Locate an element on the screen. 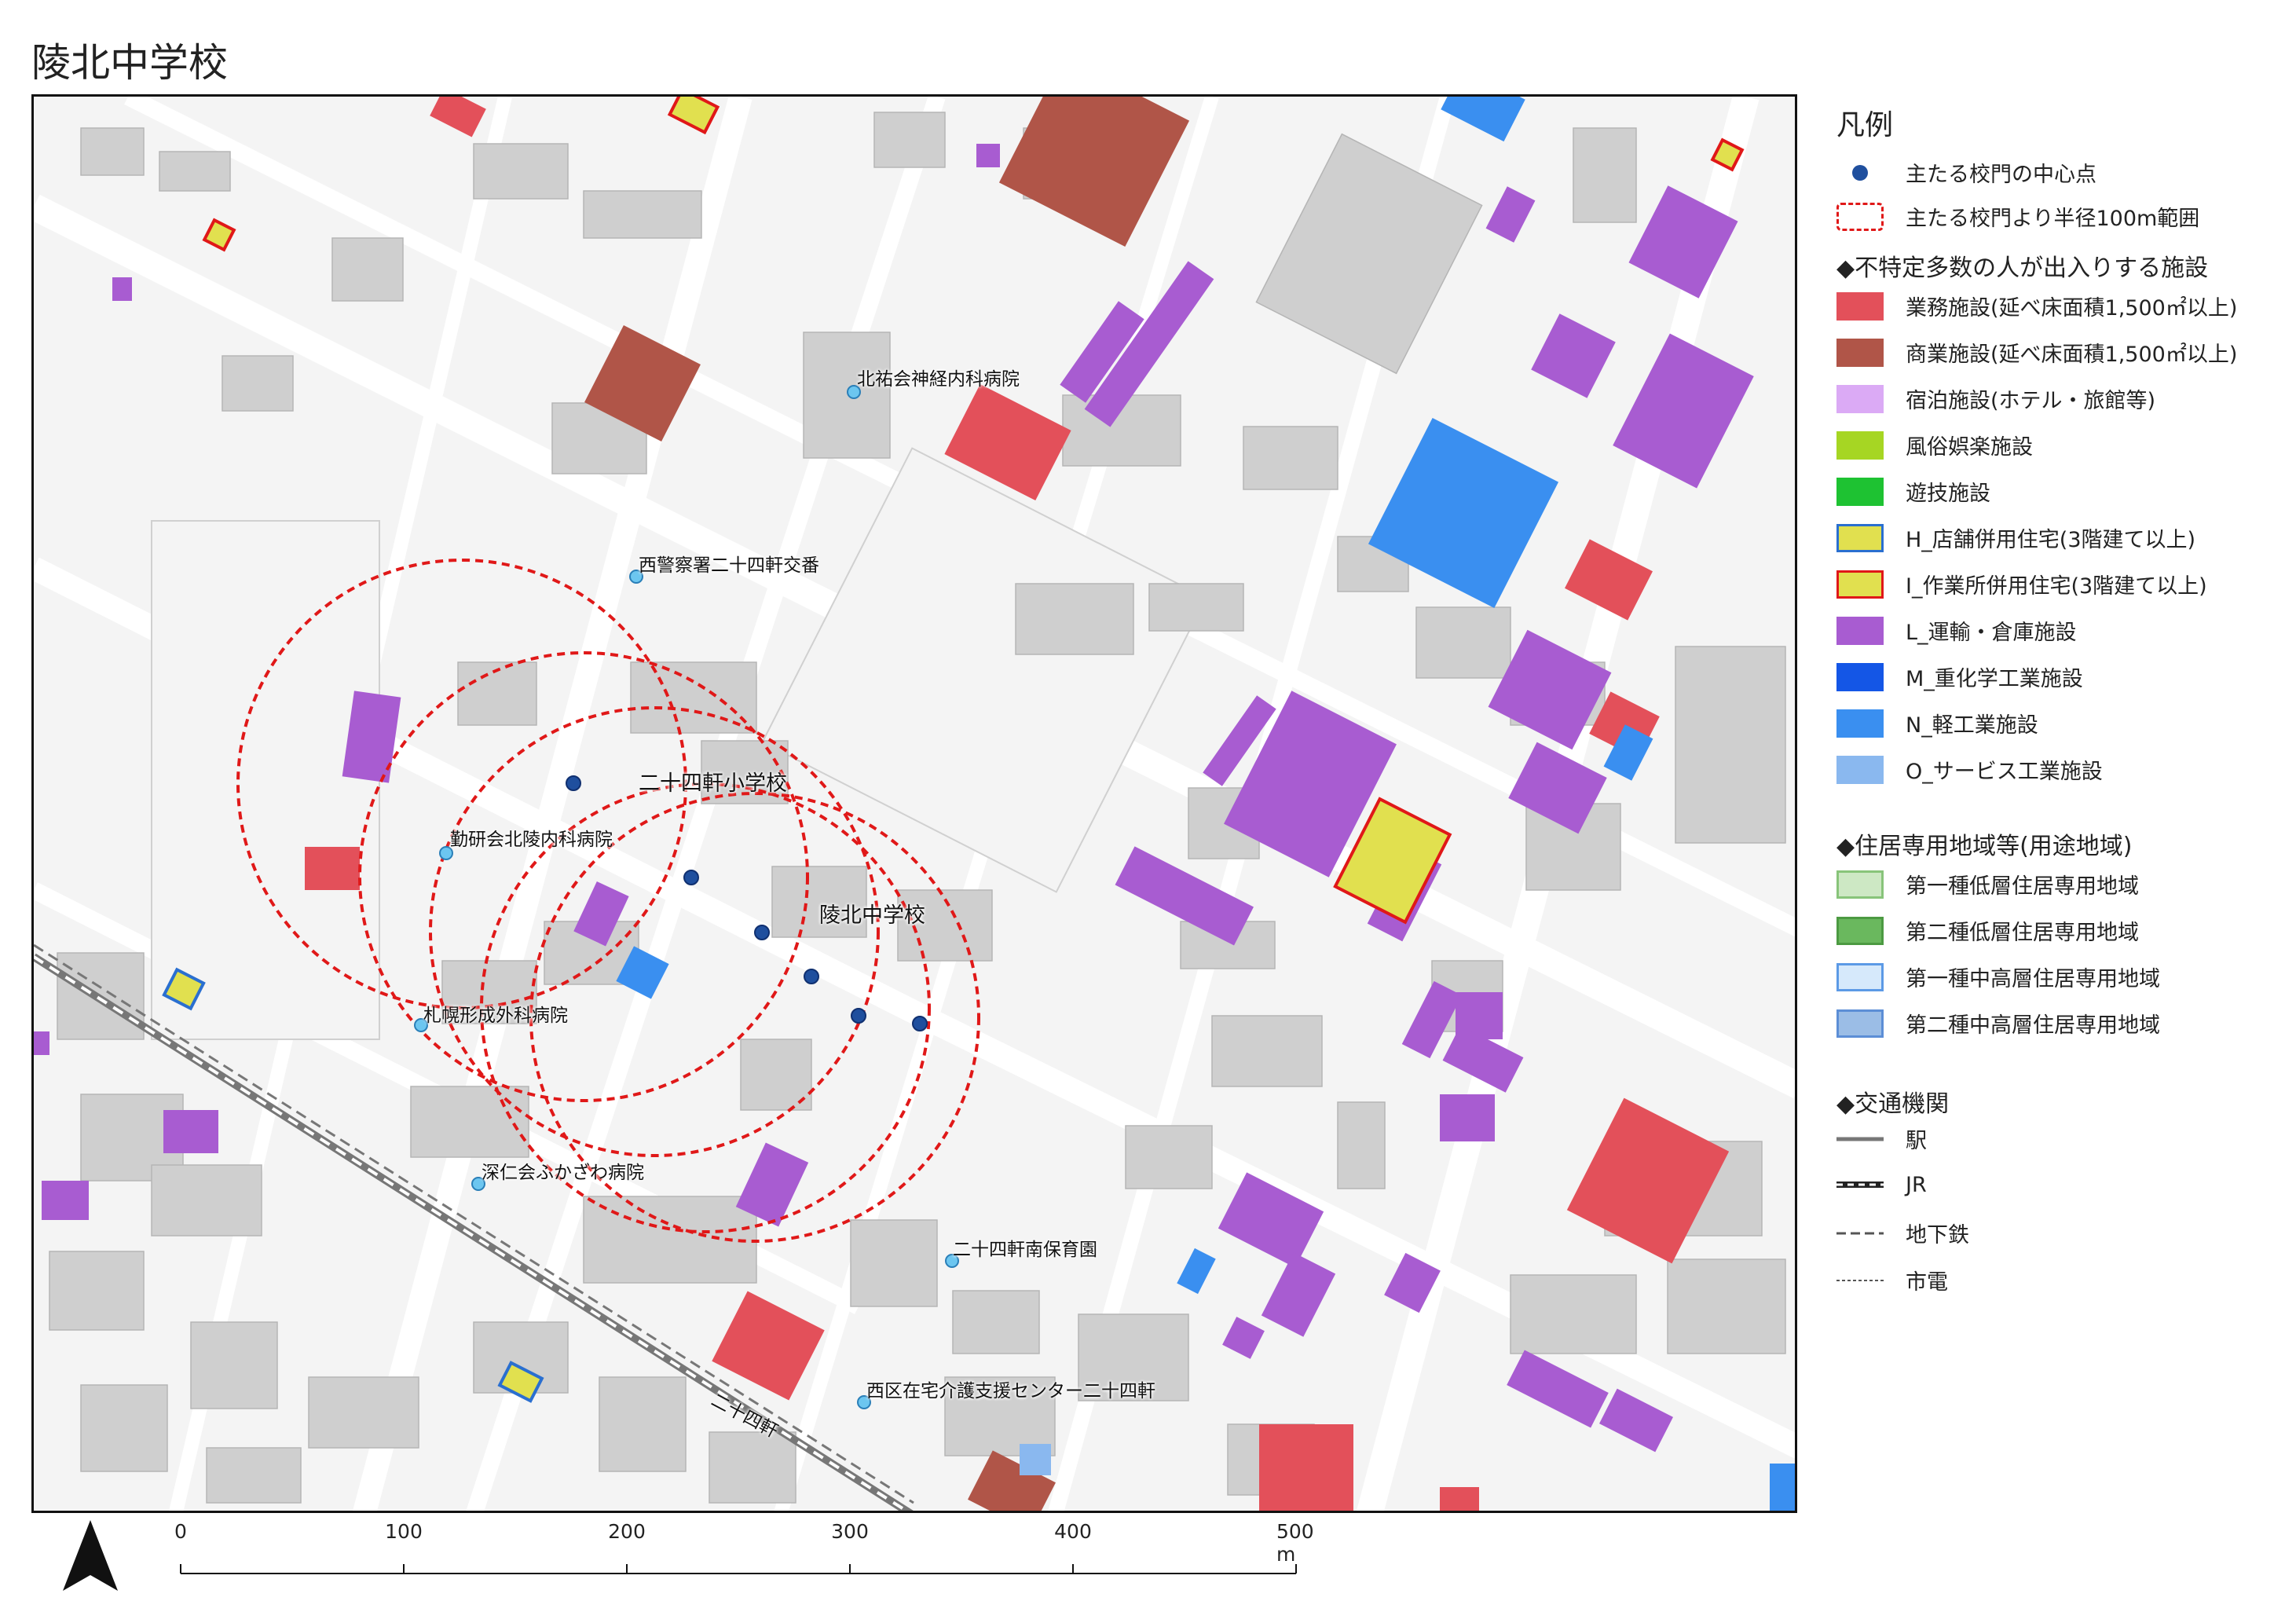 This screenshot has height=1623, width=2296. legend-item: 商業施設(延べ床面積1,500㎡以上) is located at coordinates (2036, 352).